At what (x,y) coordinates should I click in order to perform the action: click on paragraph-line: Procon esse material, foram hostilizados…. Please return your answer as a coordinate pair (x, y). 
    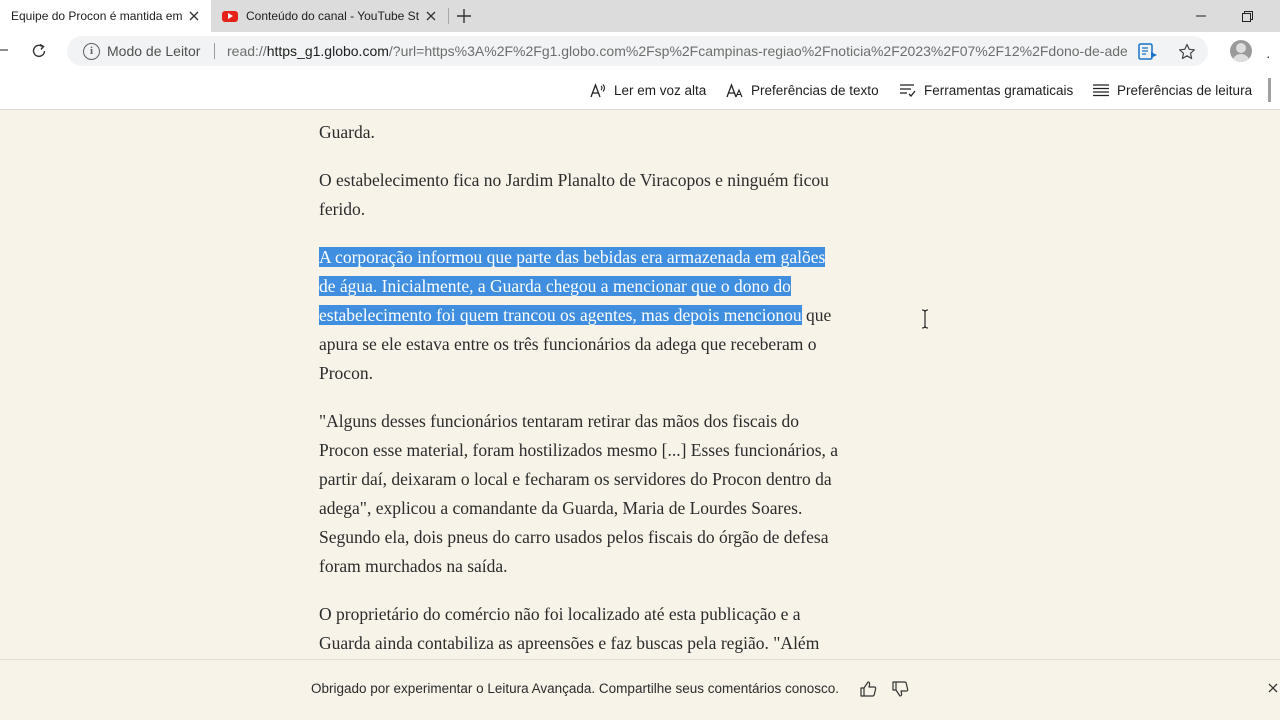
    Looking at the image, I should click on (579, 450).